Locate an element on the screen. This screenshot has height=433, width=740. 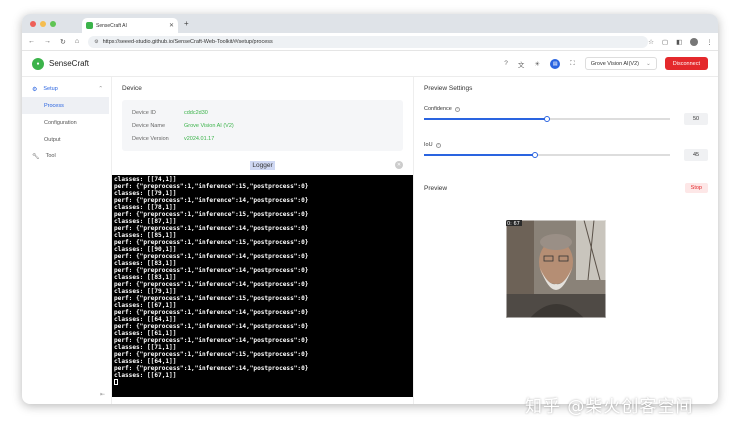
stop-button: Stop is located at coordinates (696, 188).